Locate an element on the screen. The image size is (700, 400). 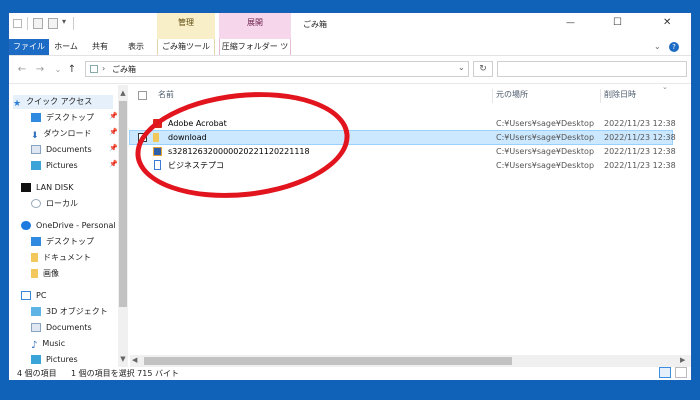
nav-pictures: Pictures is located at coordinates (54, 166).